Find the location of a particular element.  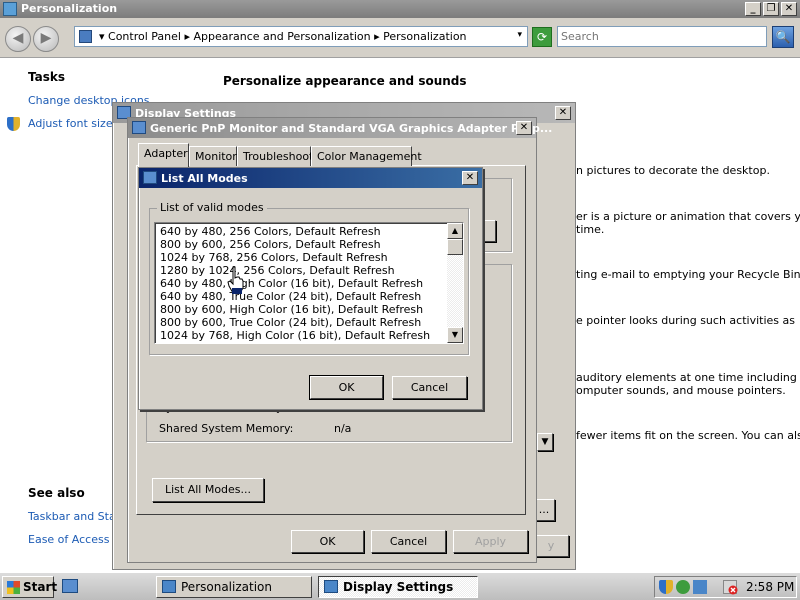

control-panel-icon is located at coordinates (85, 36).